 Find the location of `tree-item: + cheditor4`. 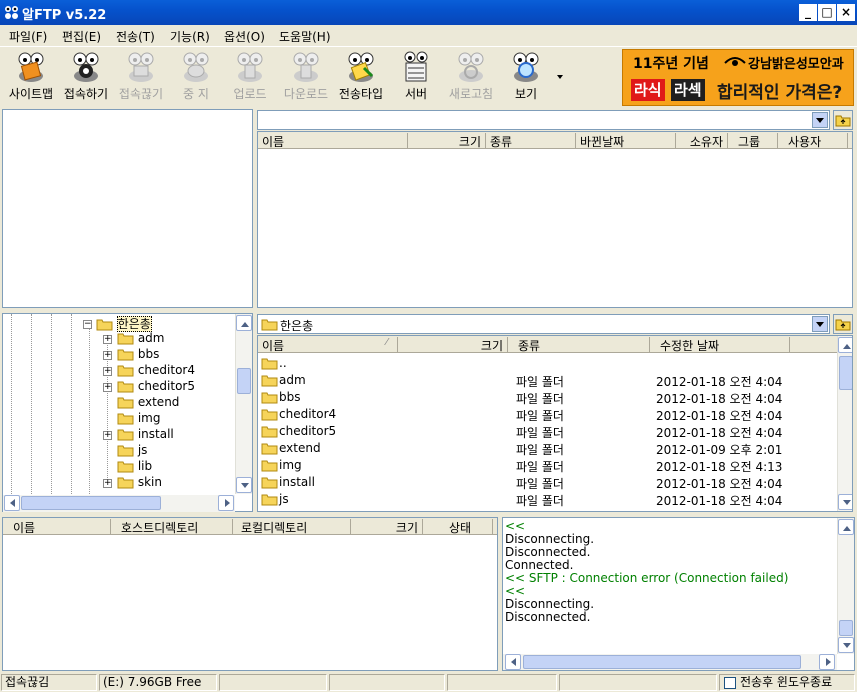

tree-item: + cheditor4 is located at coordinates (148, 371).